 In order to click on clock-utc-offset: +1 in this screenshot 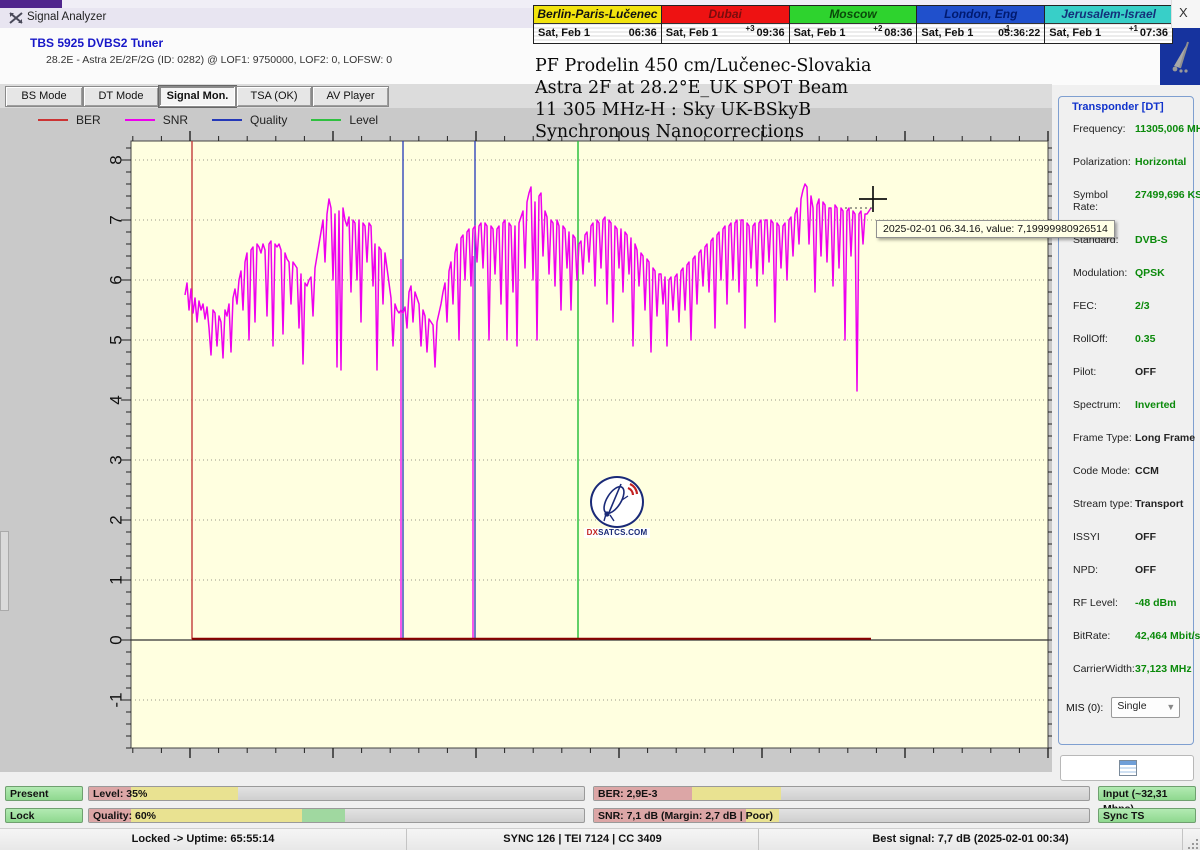, I will do `click(1133, 28)`.